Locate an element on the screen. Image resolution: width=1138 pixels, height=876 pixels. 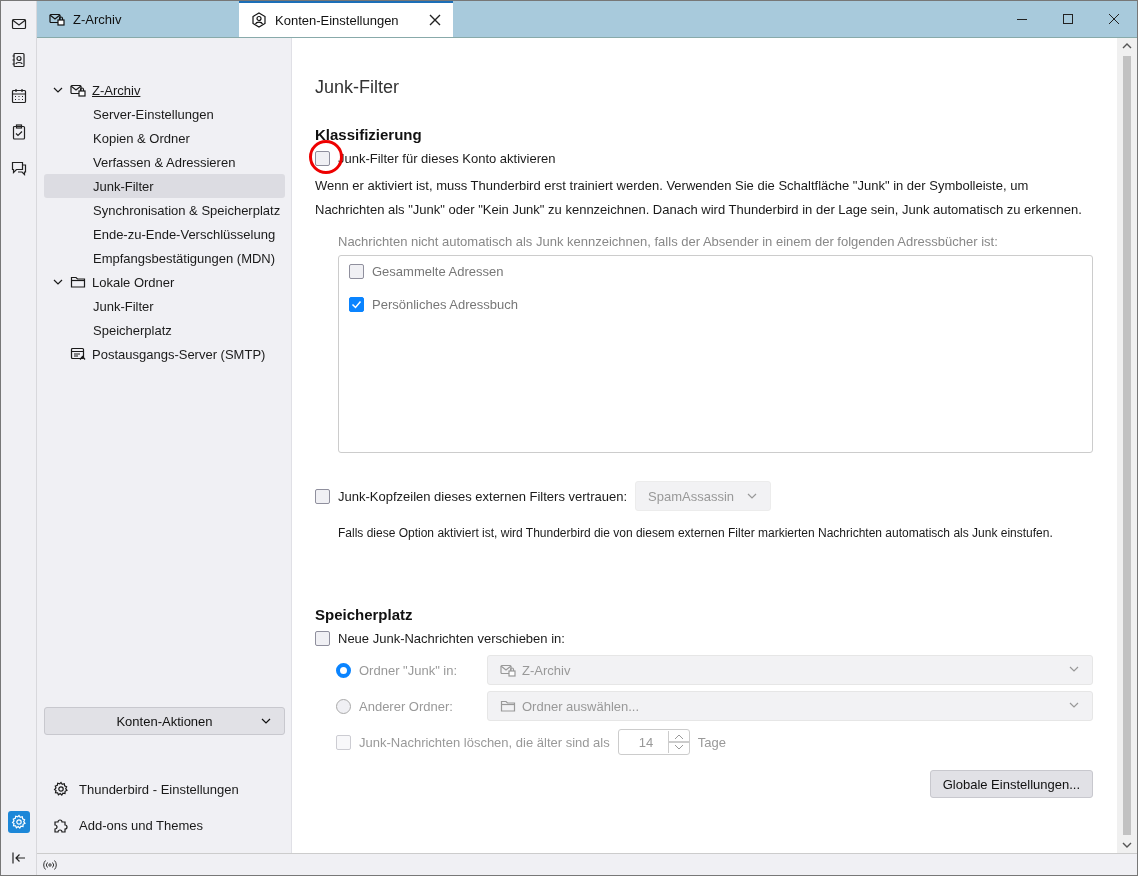
maximize-icon is located at coordinates (1068, 19).